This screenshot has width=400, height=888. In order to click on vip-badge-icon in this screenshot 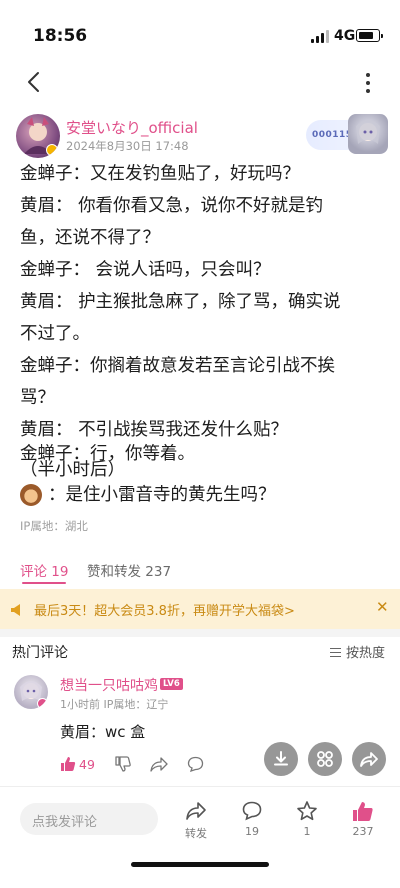, I will do `click(42, 703)`.